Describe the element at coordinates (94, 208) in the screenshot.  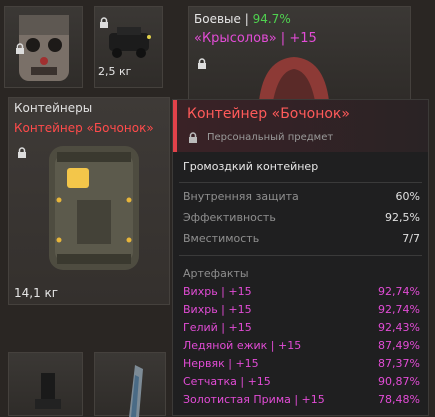
I see `barrel-container-icon` at that location.